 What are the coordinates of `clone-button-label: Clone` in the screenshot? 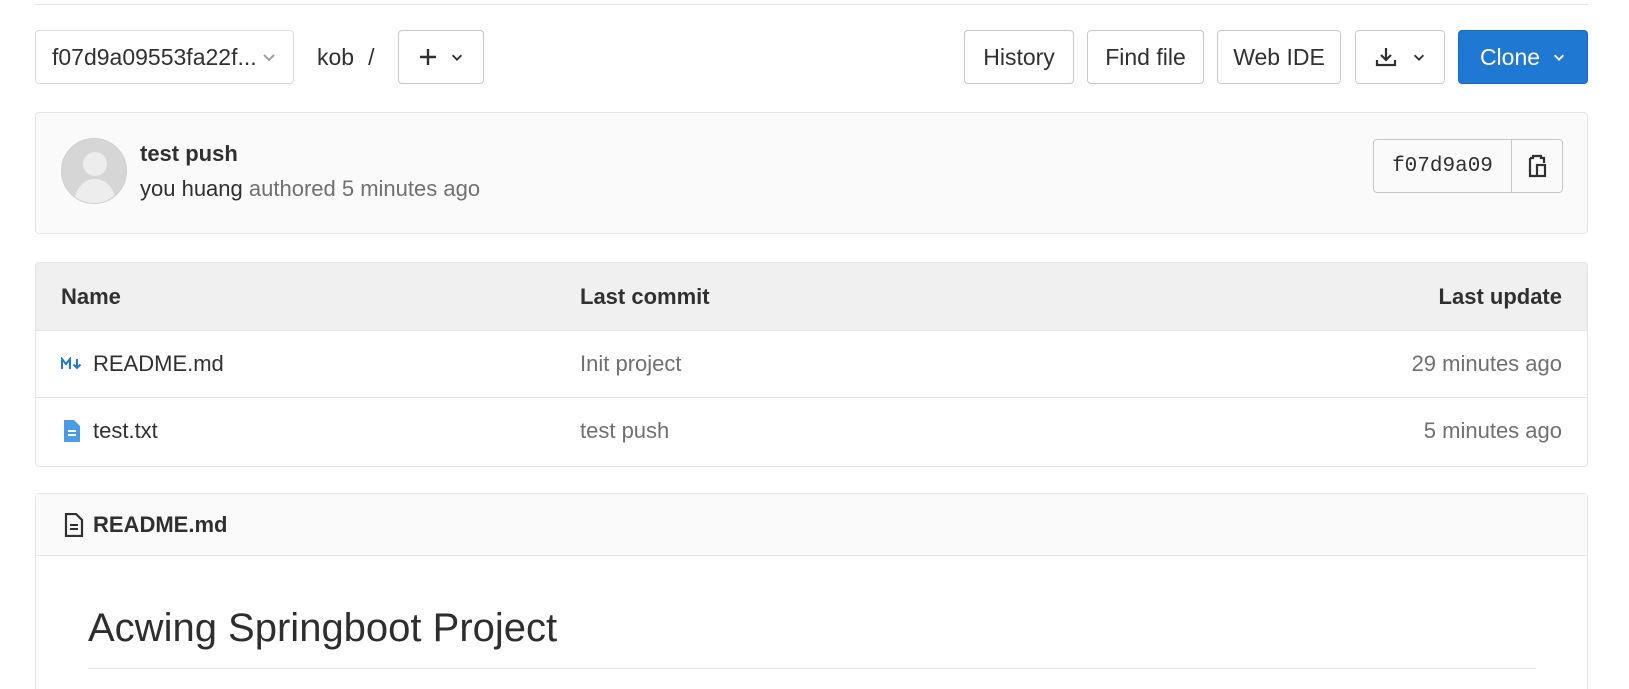 It's located at (1510, 56).